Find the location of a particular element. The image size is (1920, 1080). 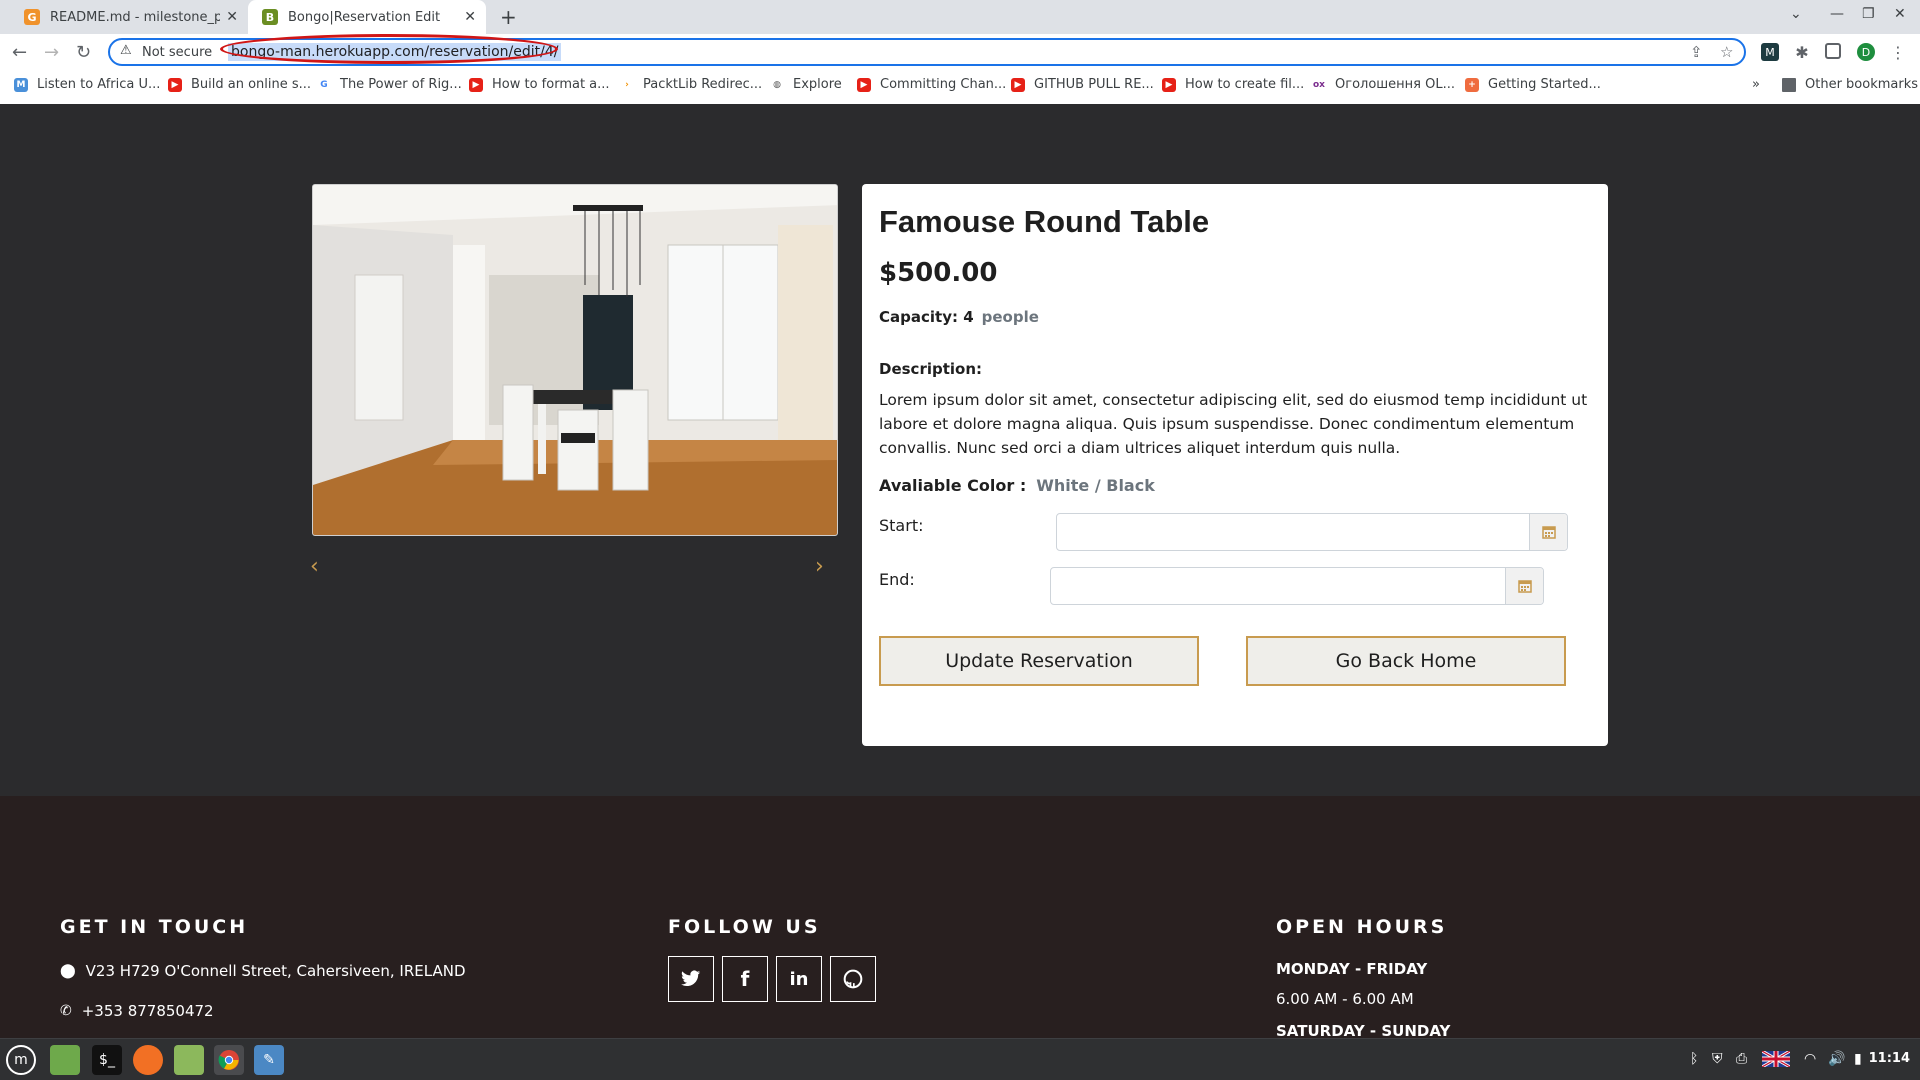

chevron-right-icon: › is located at coordinates (819, 566).